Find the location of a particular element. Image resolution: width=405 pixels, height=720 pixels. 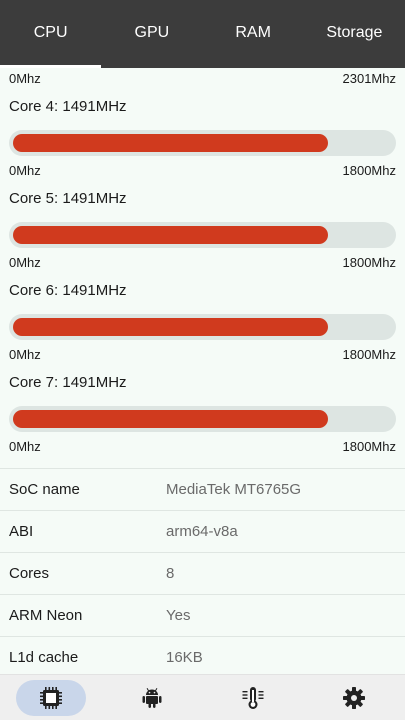

info-label: Cores is located at coordinates (29, 573).